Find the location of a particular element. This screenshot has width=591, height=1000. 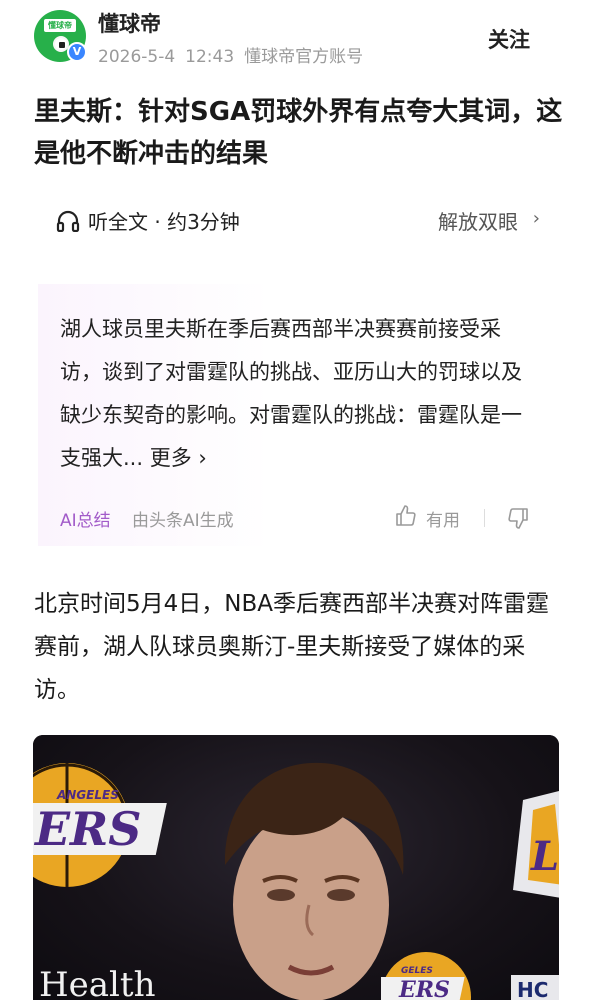

thumb-down-icon is located at coordinates (518, 518).